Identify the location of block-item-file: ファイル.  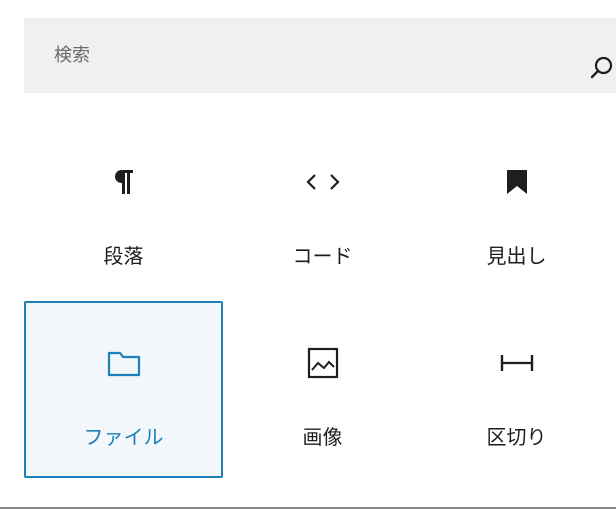
(123, 389).